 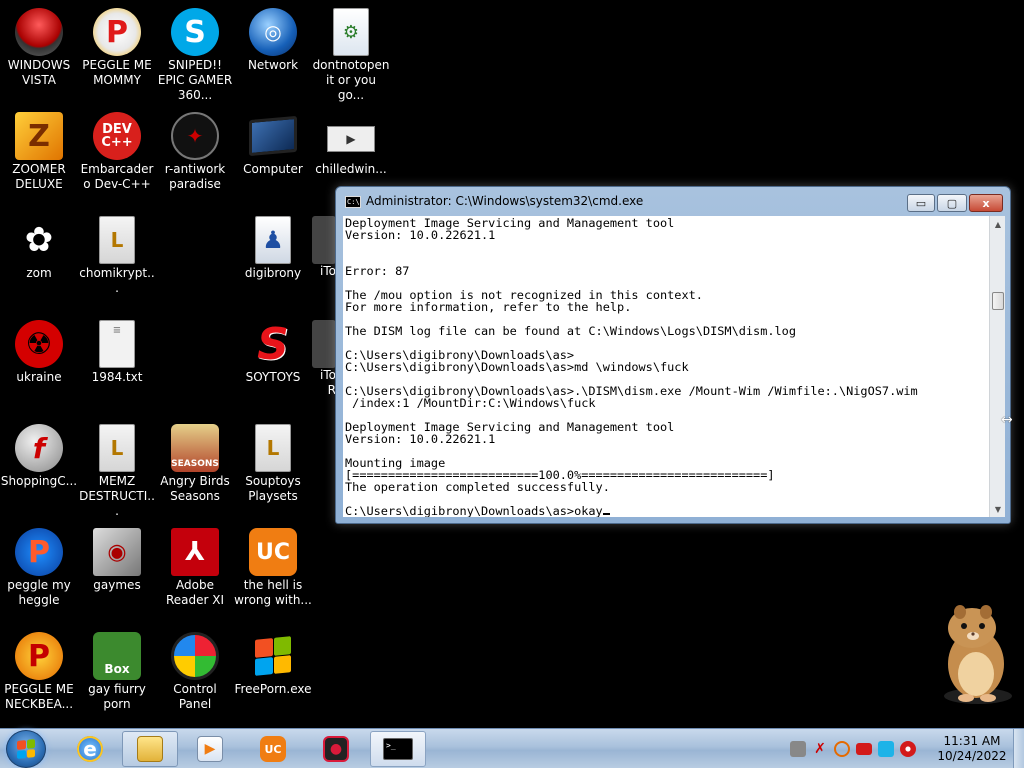 What do you see at coordinates (273, 749) in the screenshot?
I see `taskbar-uc-browser: UC` at bounding box center [273, 749].